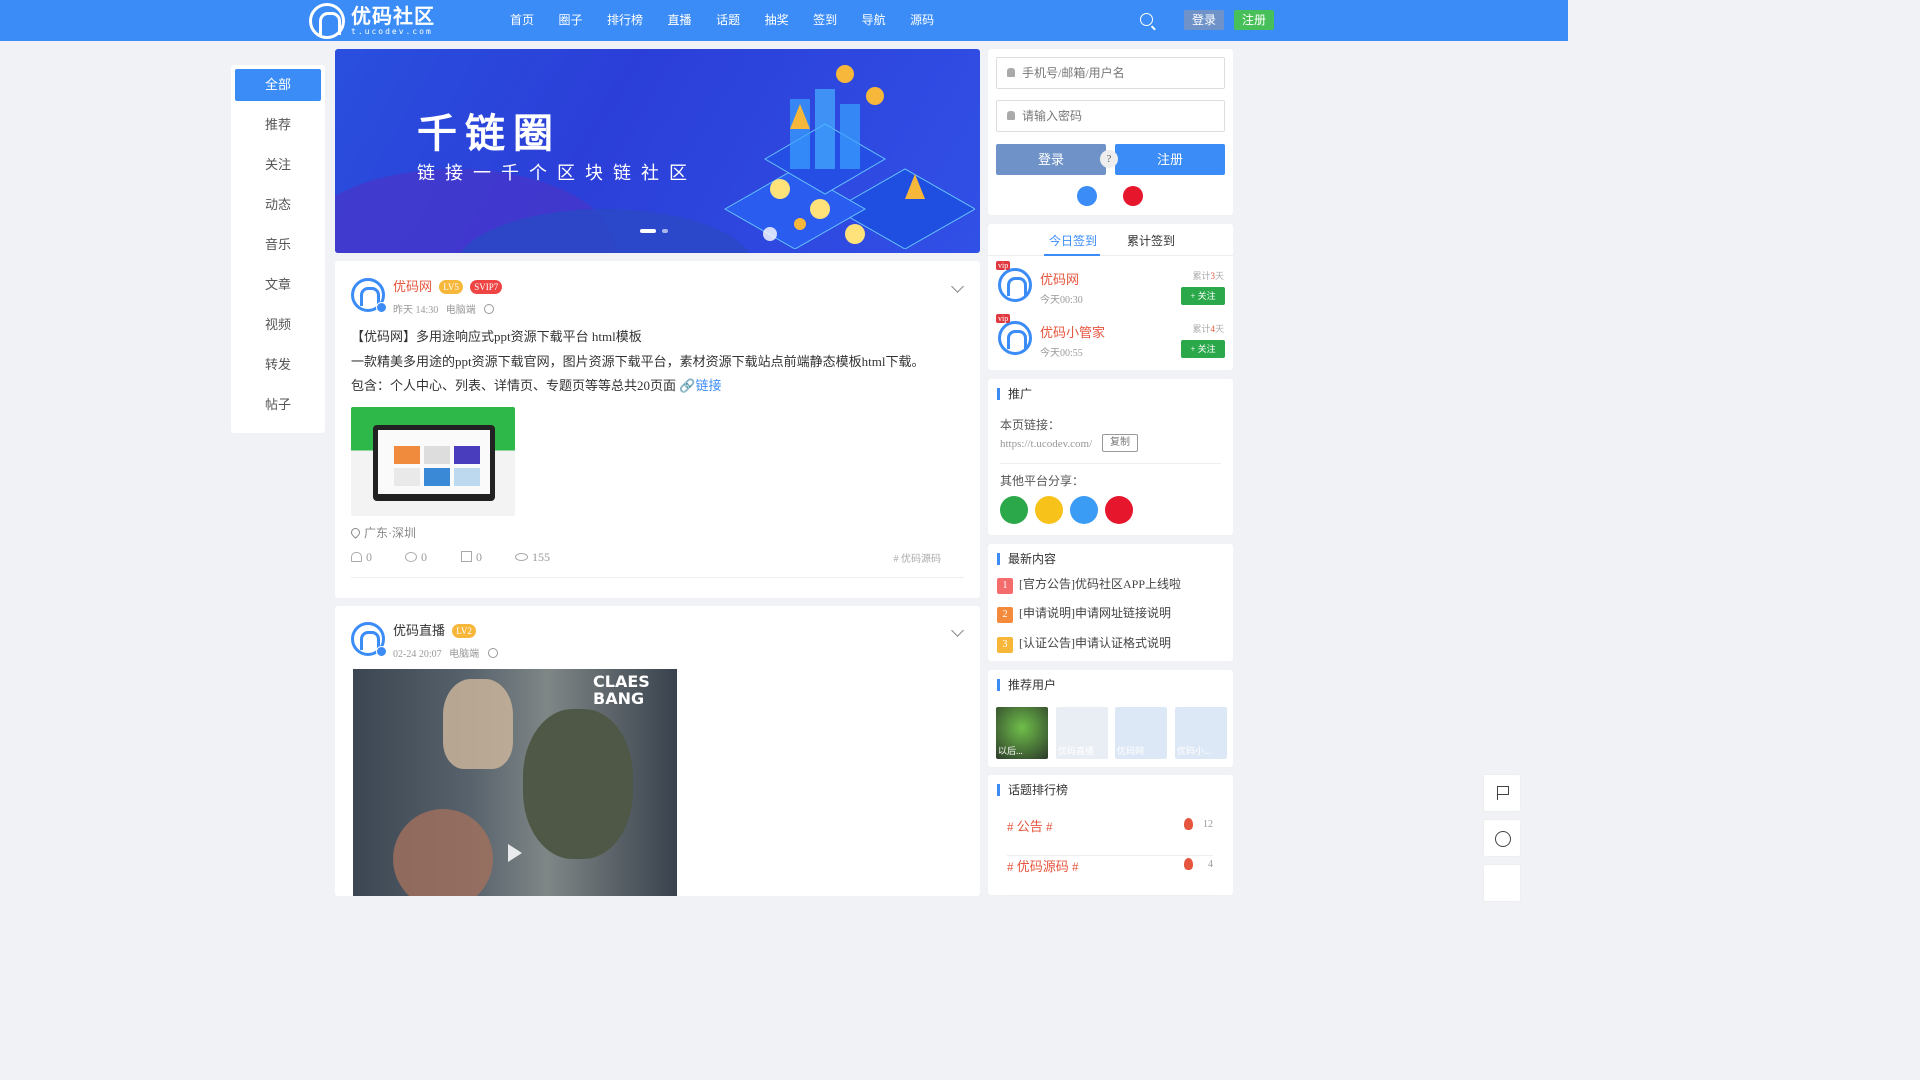 Image resolution: width=1920 pixels, height=1080 pixels. I want to click on logo-mark-icon, so click(327, 21).